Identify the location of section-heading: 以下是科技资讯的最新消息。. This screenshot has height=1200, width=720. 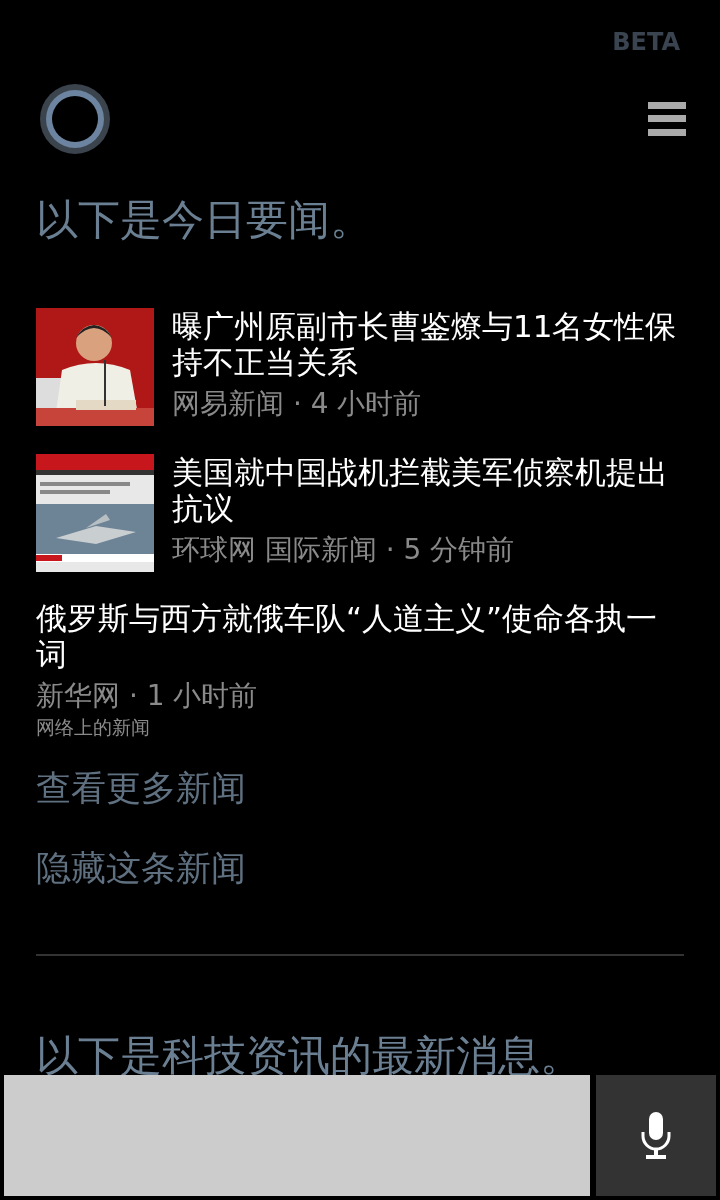
(309, 1056).